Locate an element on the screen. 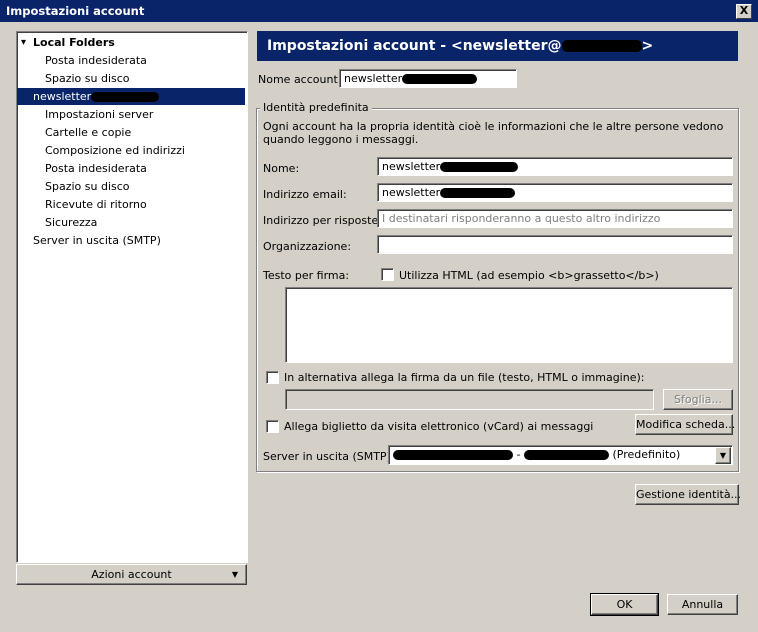 The image size is (758, 632). name-input: newsletter is located at coordinates (555, 166).